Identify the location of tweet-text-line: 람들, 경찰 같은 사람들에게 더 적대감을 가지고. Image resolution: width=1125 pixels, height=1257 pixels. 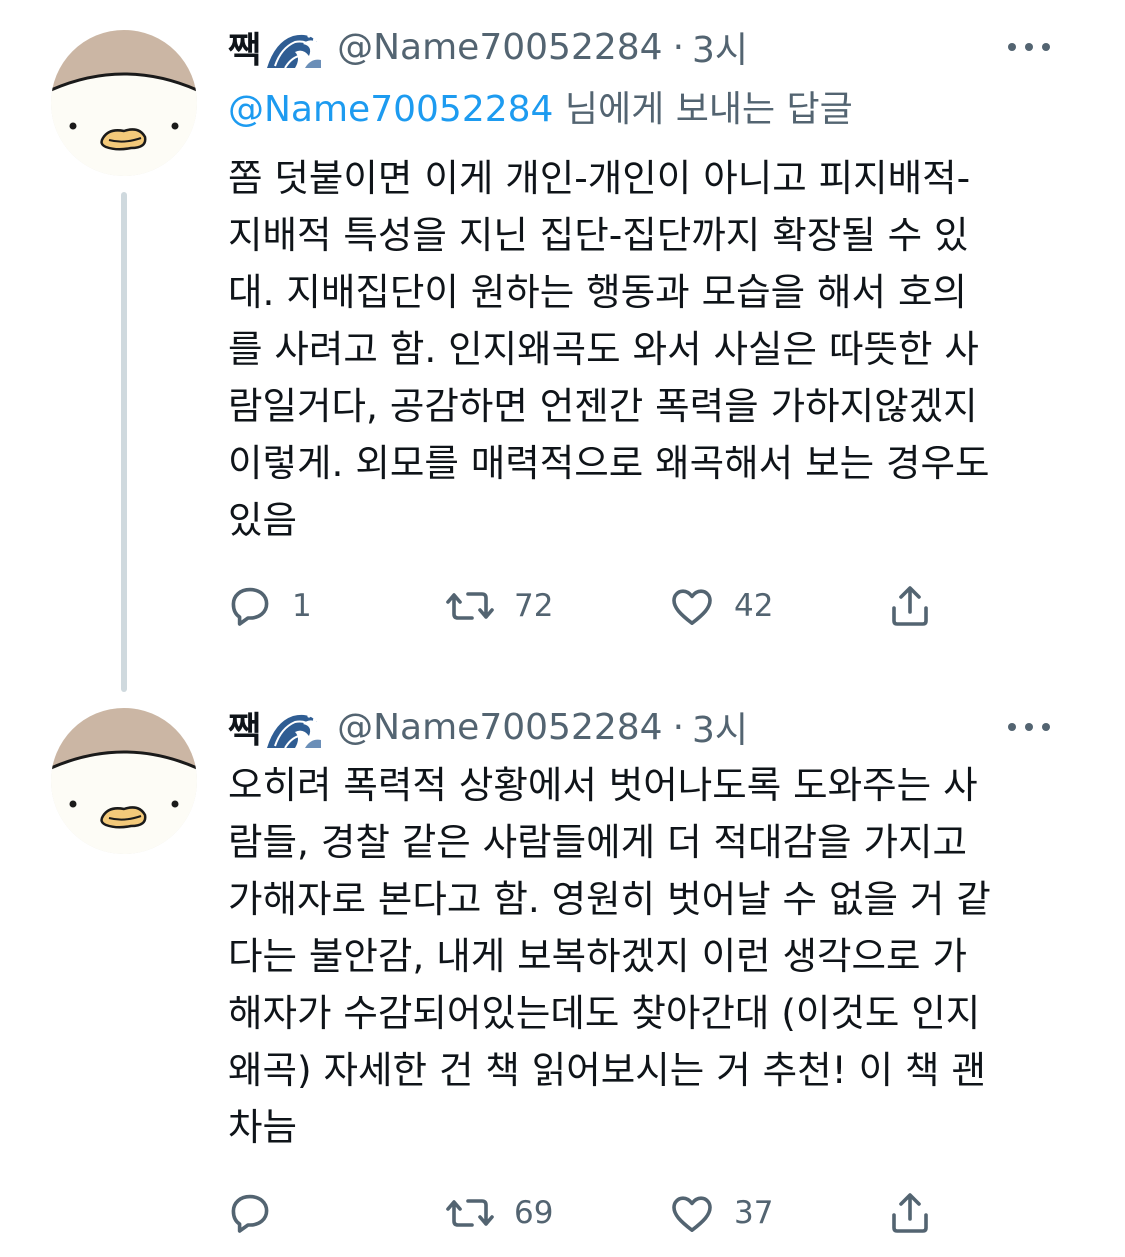
(597, 842).